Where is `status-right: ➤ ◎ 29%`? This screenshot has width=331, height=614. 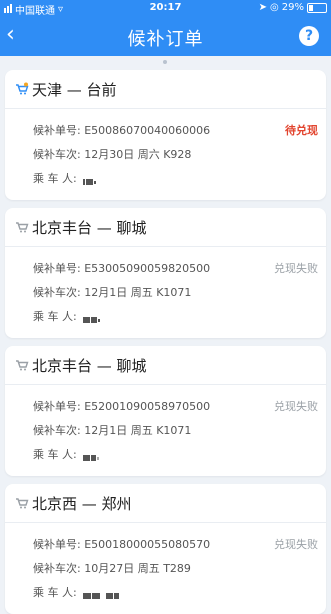
status-right: ➤ ◎ 29% is located at coordinates (293, 7).